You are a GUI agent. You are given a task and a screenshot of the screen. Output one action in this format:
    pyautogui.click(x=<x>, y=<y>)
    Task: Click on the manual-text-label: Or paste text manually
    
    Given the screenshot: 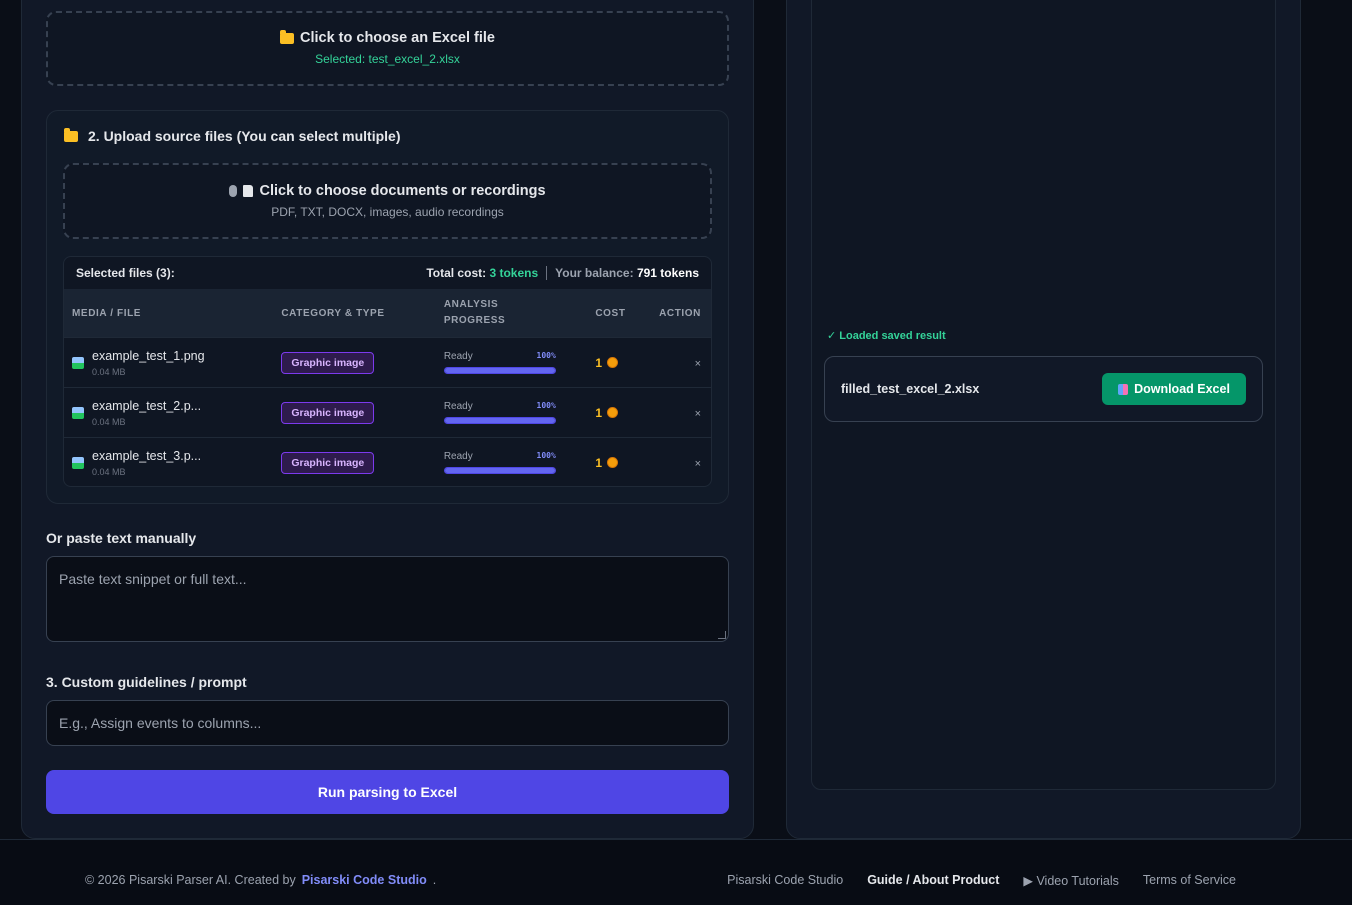 What is the action you would take?
    pyautogui.click(x=121, y=538)
    